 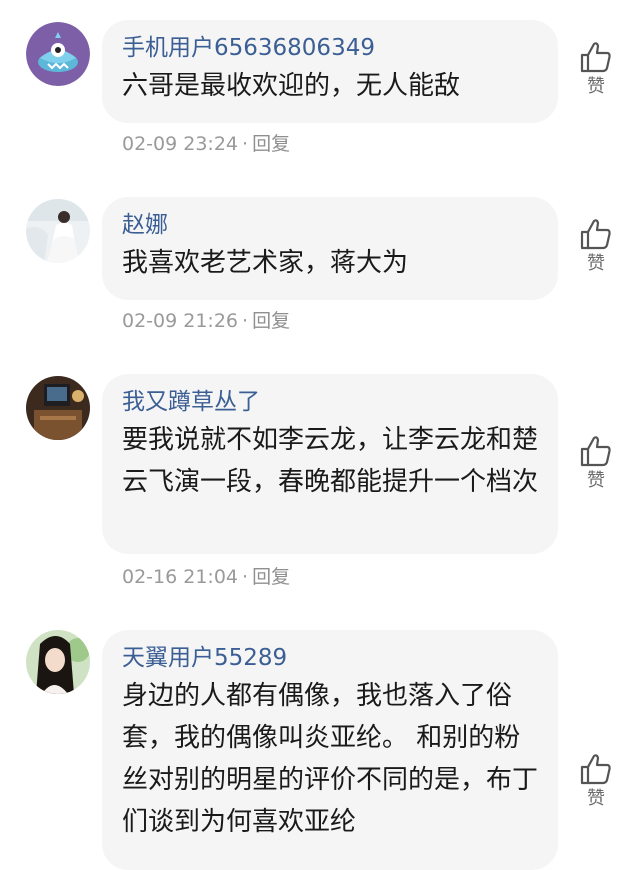 I want to click on comment-username: 手机用户65636806349, so click(x=330, y=48).